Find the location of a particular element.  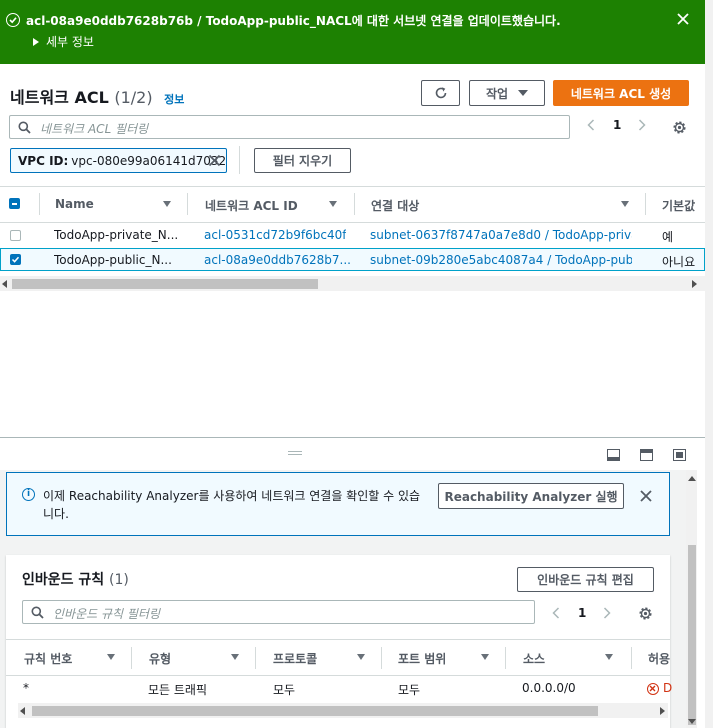

selection-count: (1/2) is located at coordinates (133, 97).